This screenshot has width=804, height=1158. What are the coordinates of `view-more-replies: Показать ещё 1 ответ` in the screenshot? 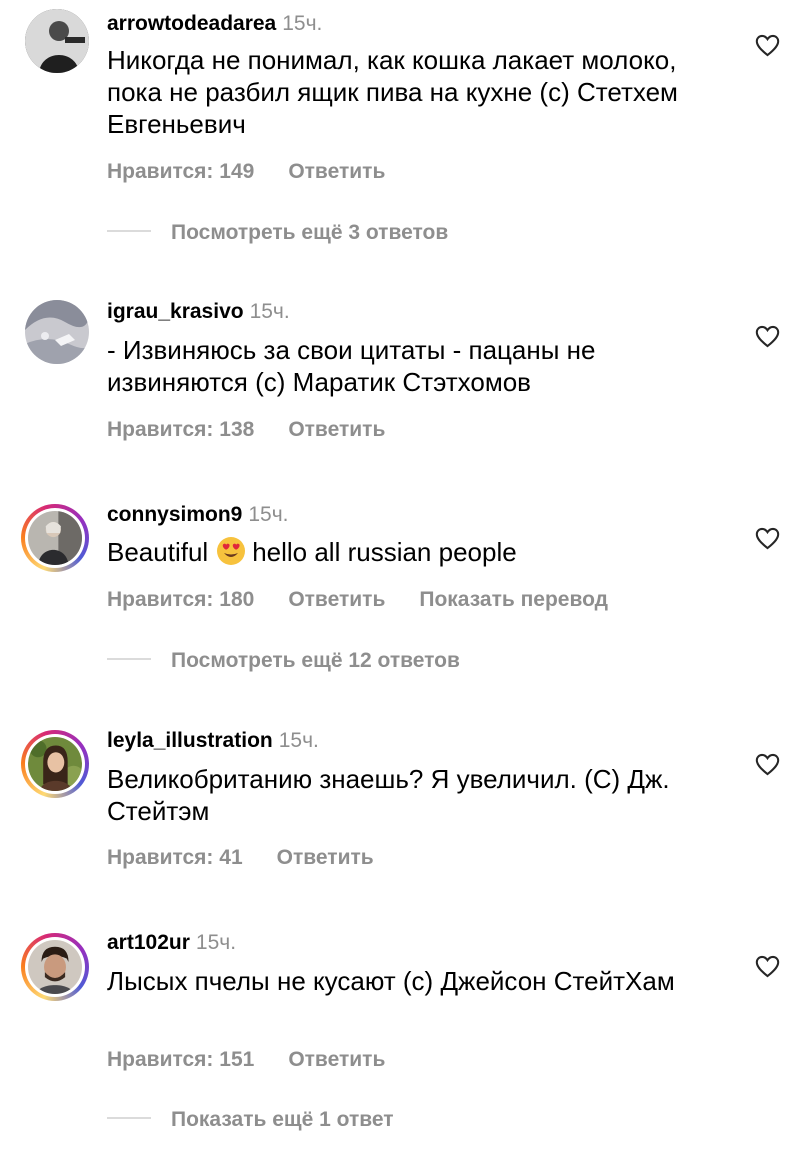 It's located at (250, 1120).